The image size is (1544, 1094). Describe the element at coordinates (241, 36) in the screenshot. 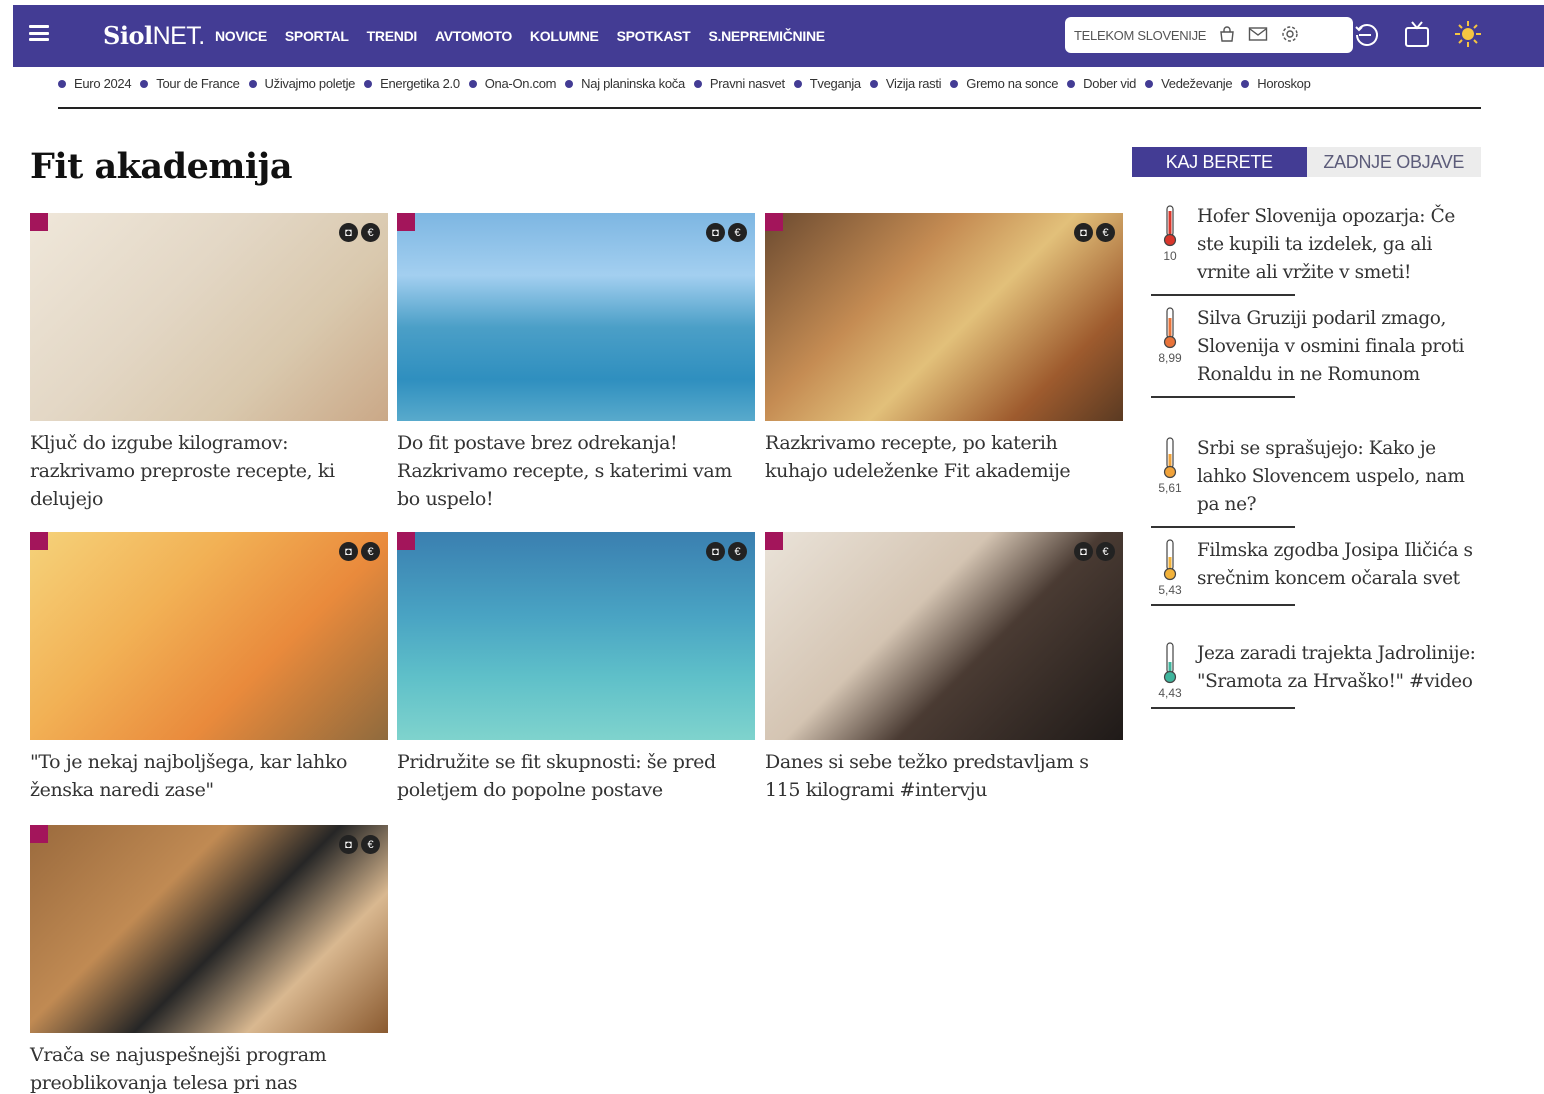

I see `nav-novice: NOVICE` at that location.